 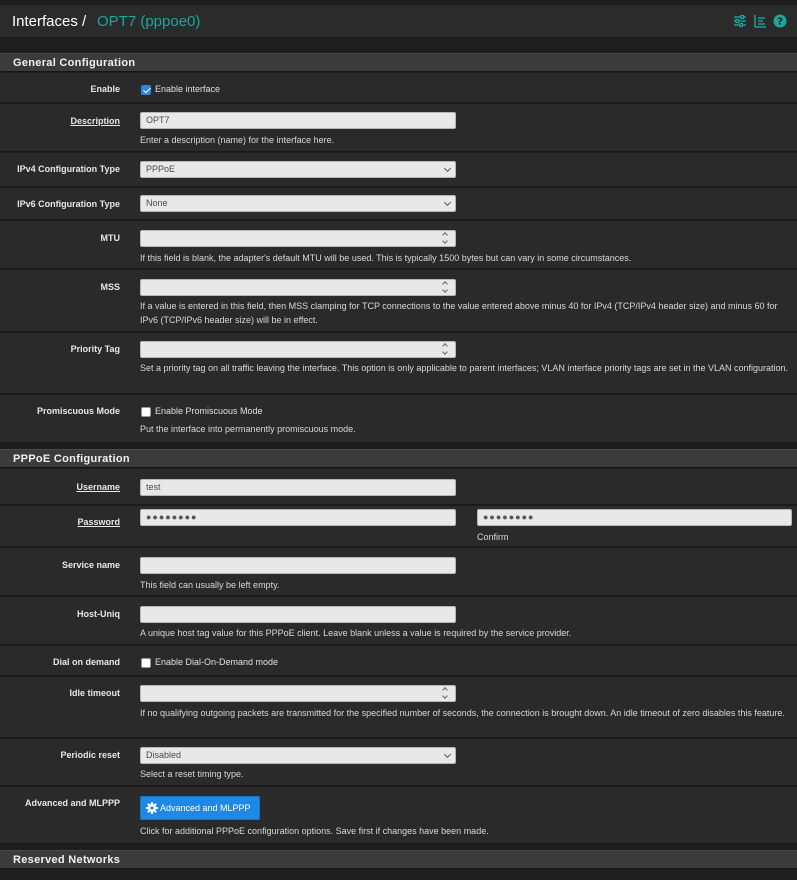 I want to click on advanced-button-label: Advanced and MLPPP, so click(x=205, y=808).